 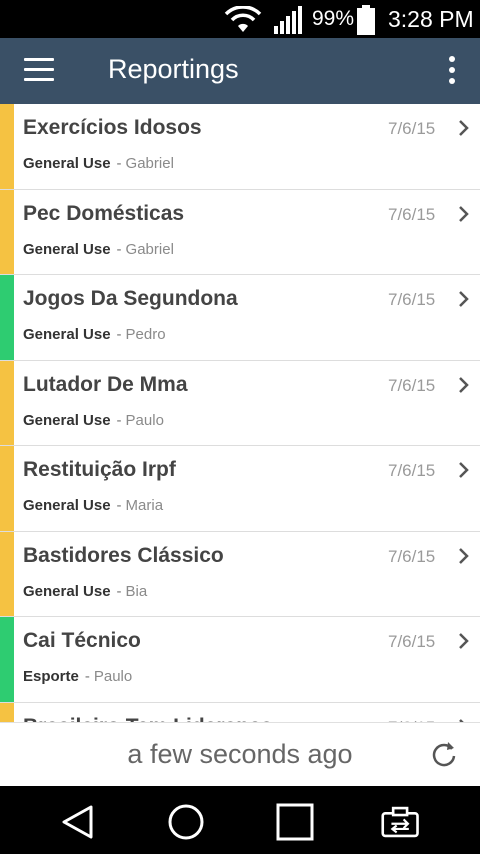 What do you see at coordinates (123, 555) in the screenshot?
I see `report-title: Bastidores Clássico` at bounding box center [123, 555].